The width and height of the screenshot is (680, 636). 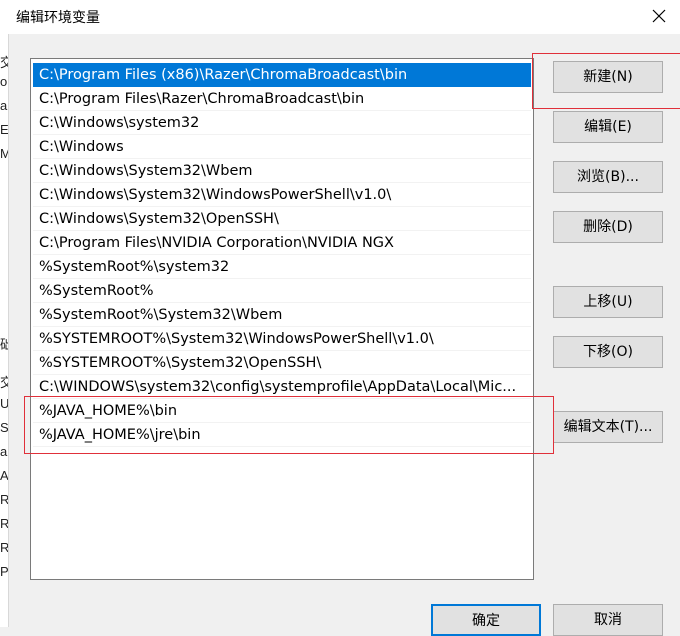 I want to click on background-fragment: 础, so click(x=4, y=343).